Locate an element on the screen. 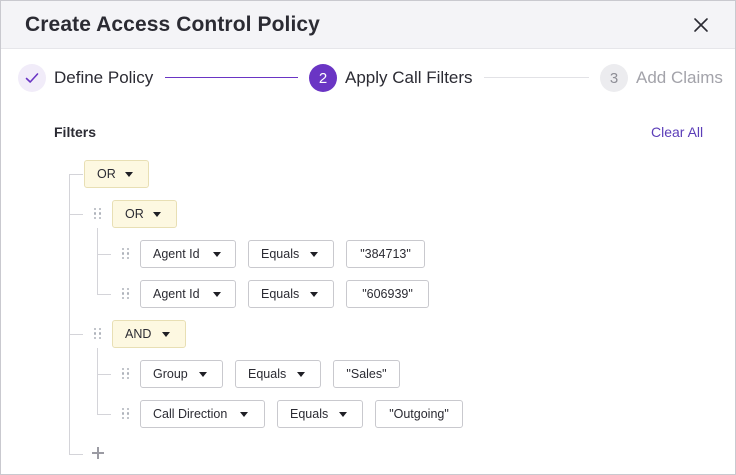 This screenshot has height=475, width=736. field-dropdown: Call Direction is located at coordinates (202, 414).